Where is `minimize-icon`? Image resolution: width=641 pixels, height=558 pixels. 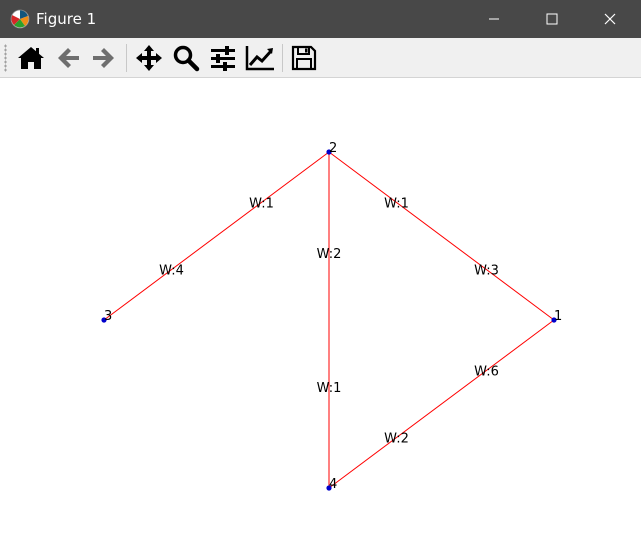
minimize-icon is located at coordinates (494, 19).